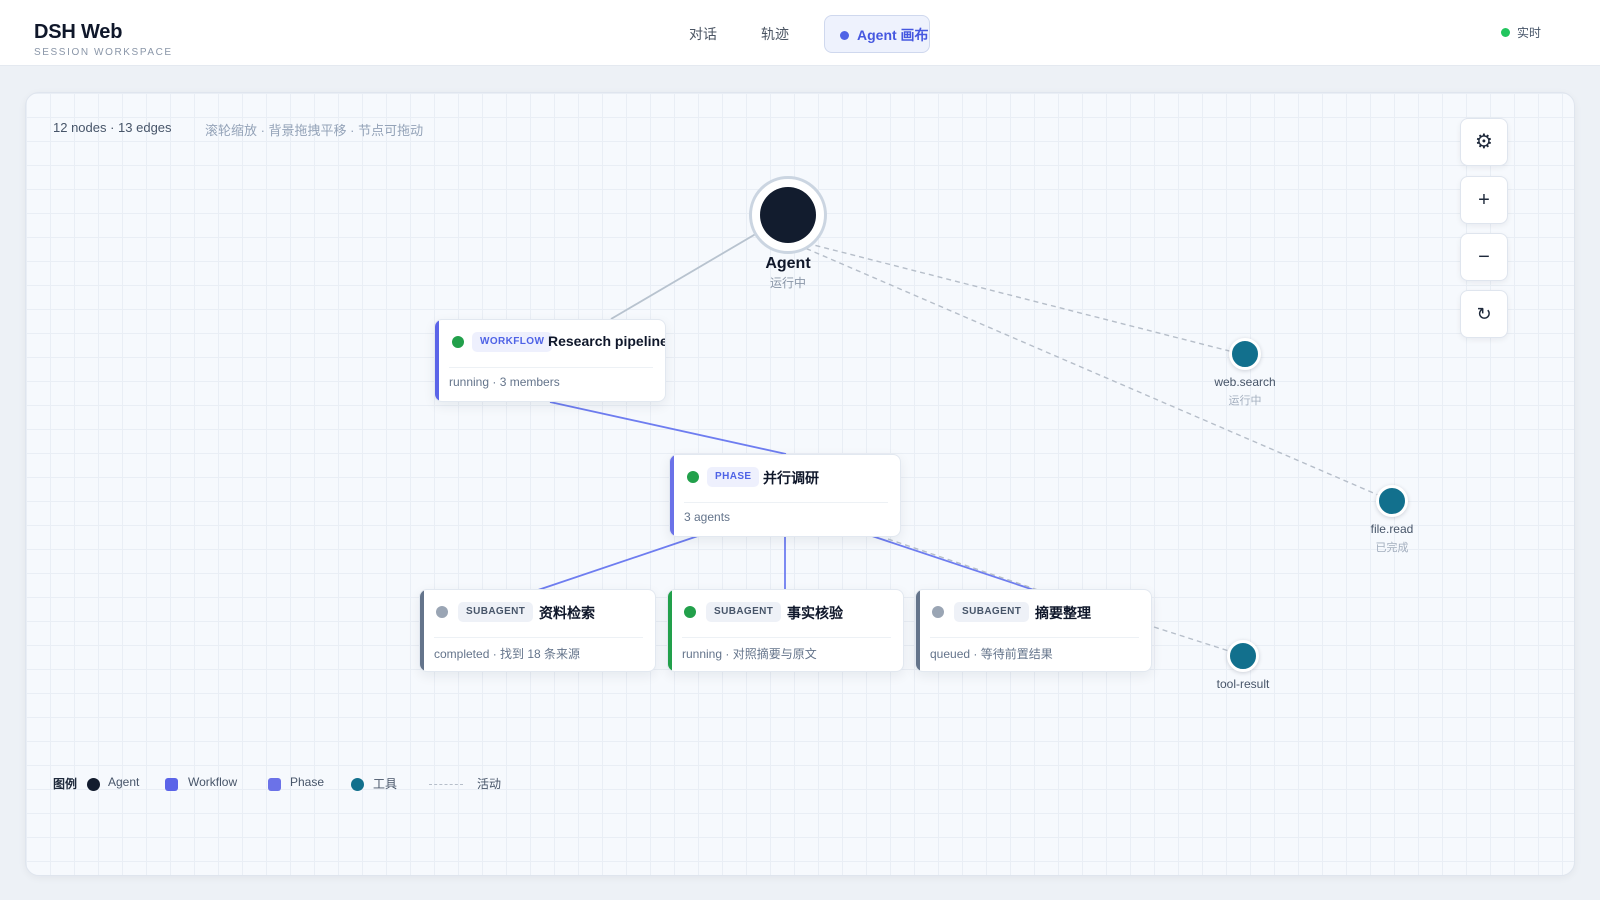  What do you see at coordinates (103, 52) in the screenshot?
I see `app-subtitle: SESSION WORKSPACE` at bounding box center [103, 52].